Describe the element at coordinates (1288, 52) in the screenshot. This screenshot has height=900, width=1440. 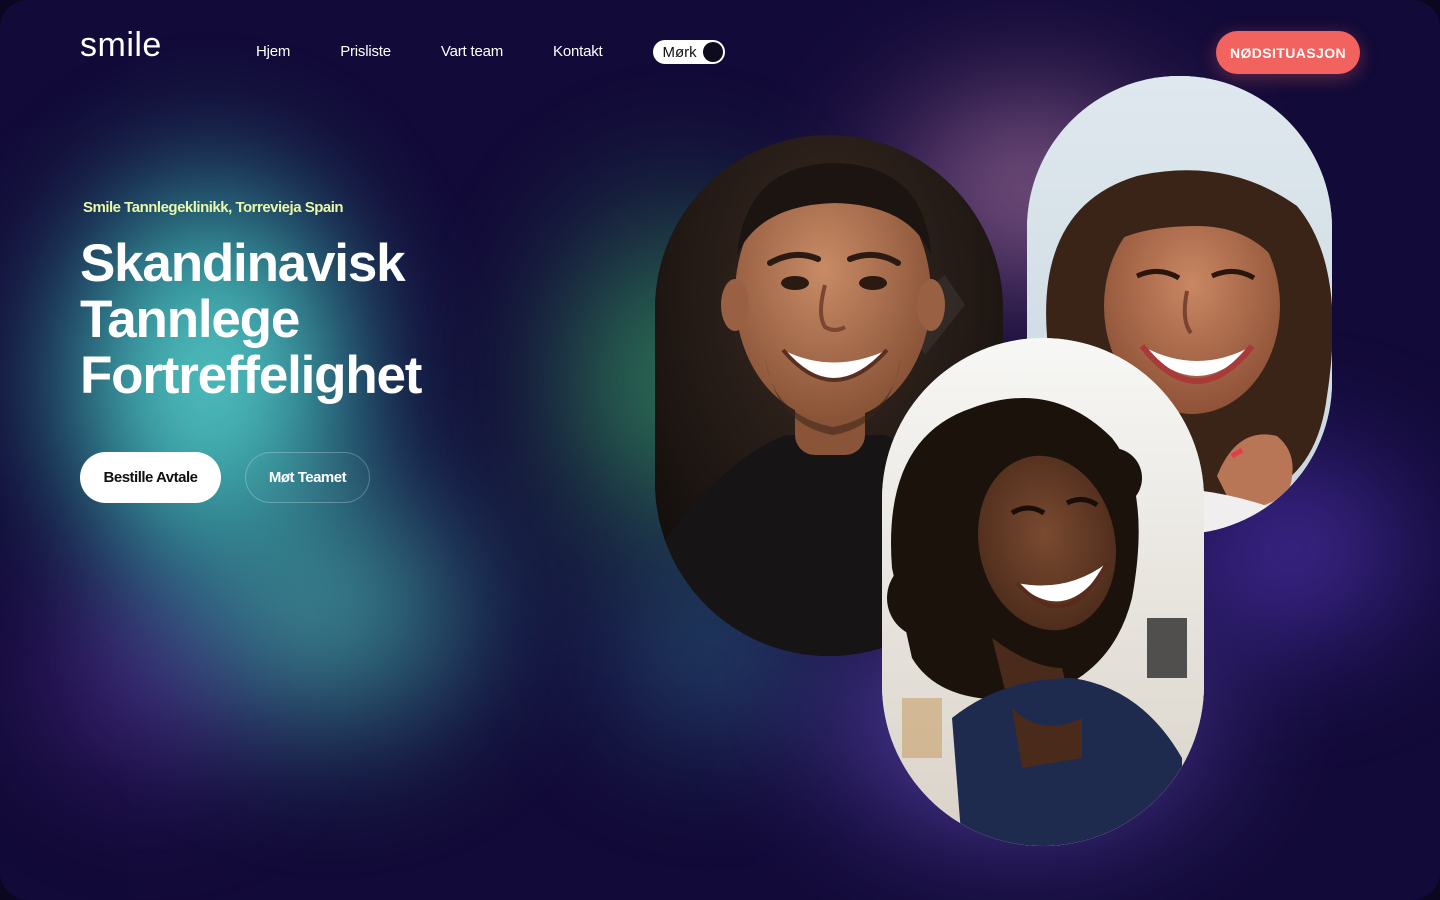
I see `emergency-button: NØDSITUASJON` at that location.